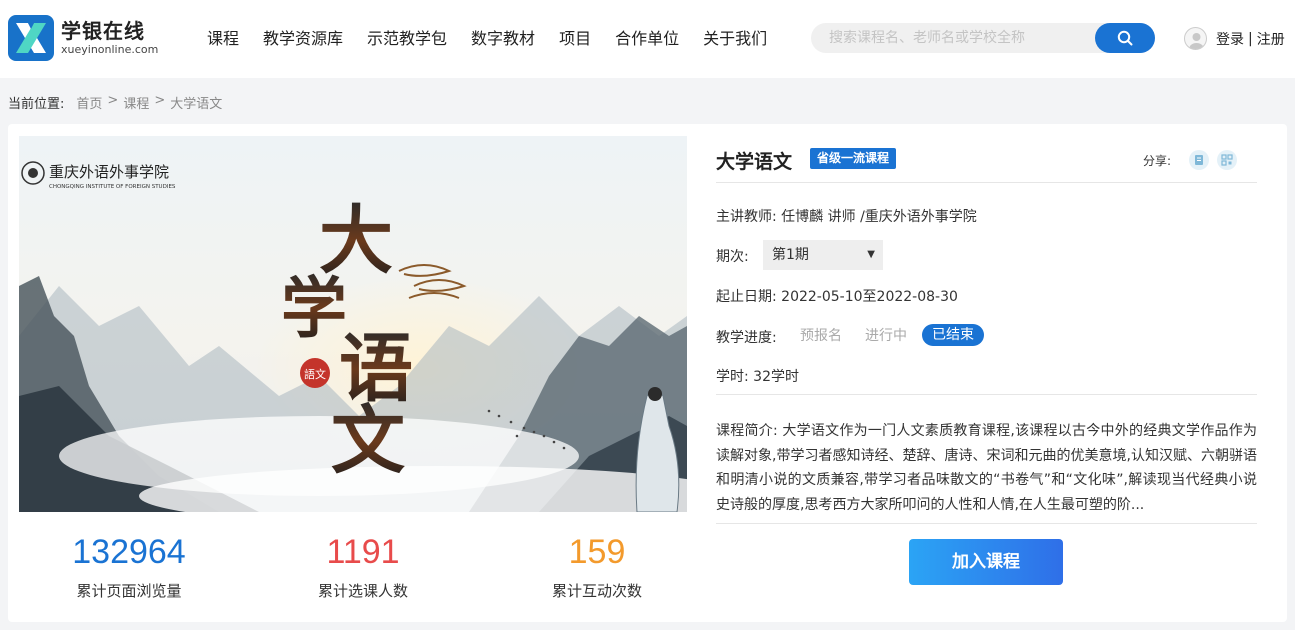 The height and width of the screenshot is (630, 1295). I want to click on date-row: 起止日期: 2022-05-10至2022-08-30, so click(837, 296).